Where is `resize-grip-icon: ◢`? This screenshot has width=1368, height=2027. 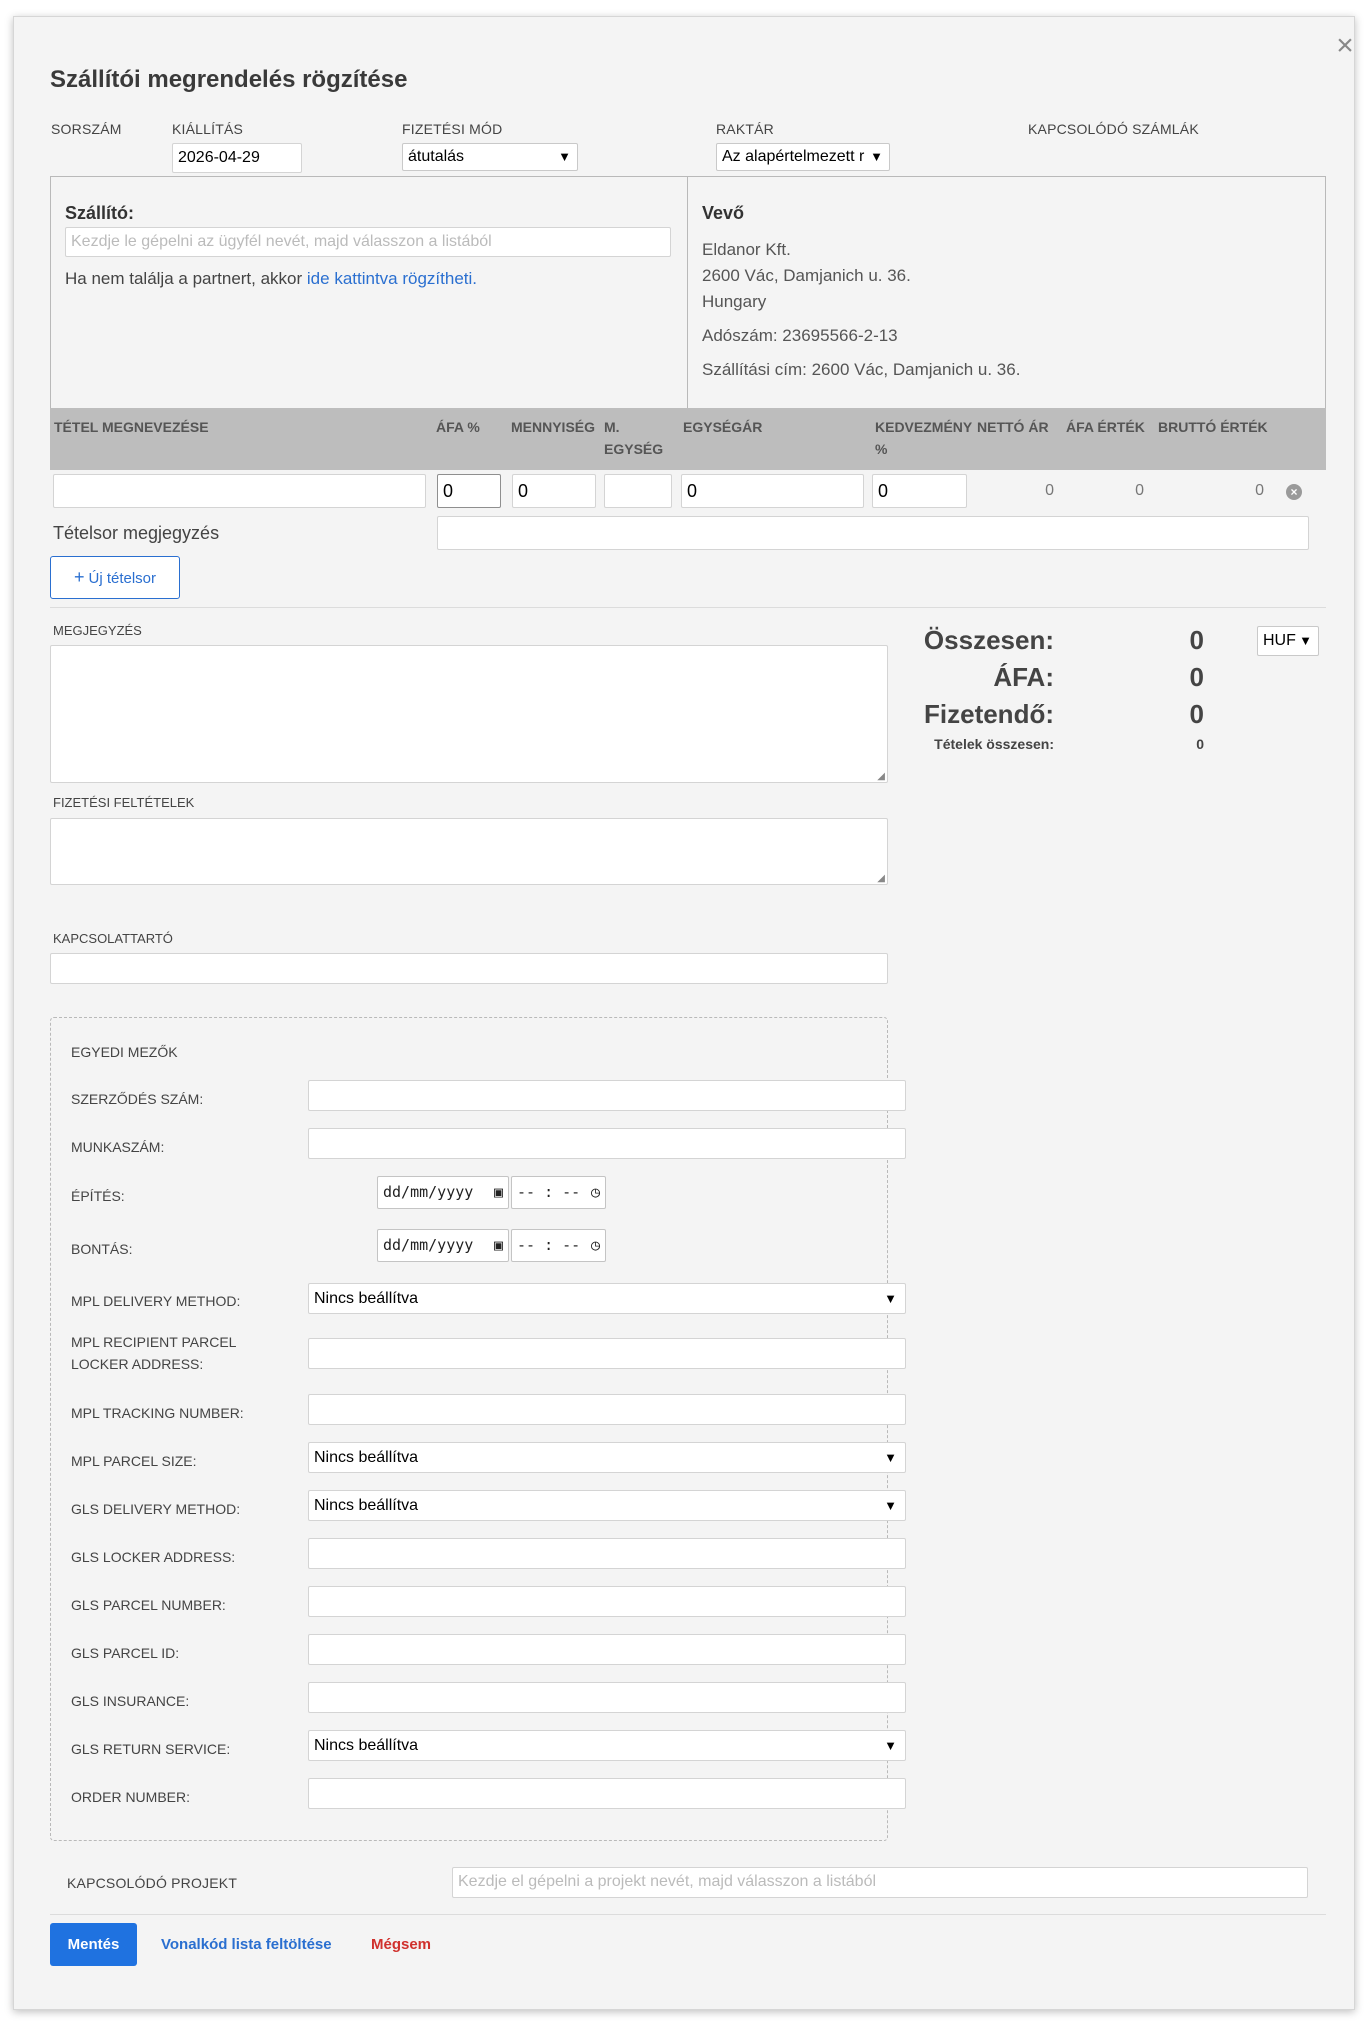 resize-grip-icon: ◢ is located at coordinates (881, 878).